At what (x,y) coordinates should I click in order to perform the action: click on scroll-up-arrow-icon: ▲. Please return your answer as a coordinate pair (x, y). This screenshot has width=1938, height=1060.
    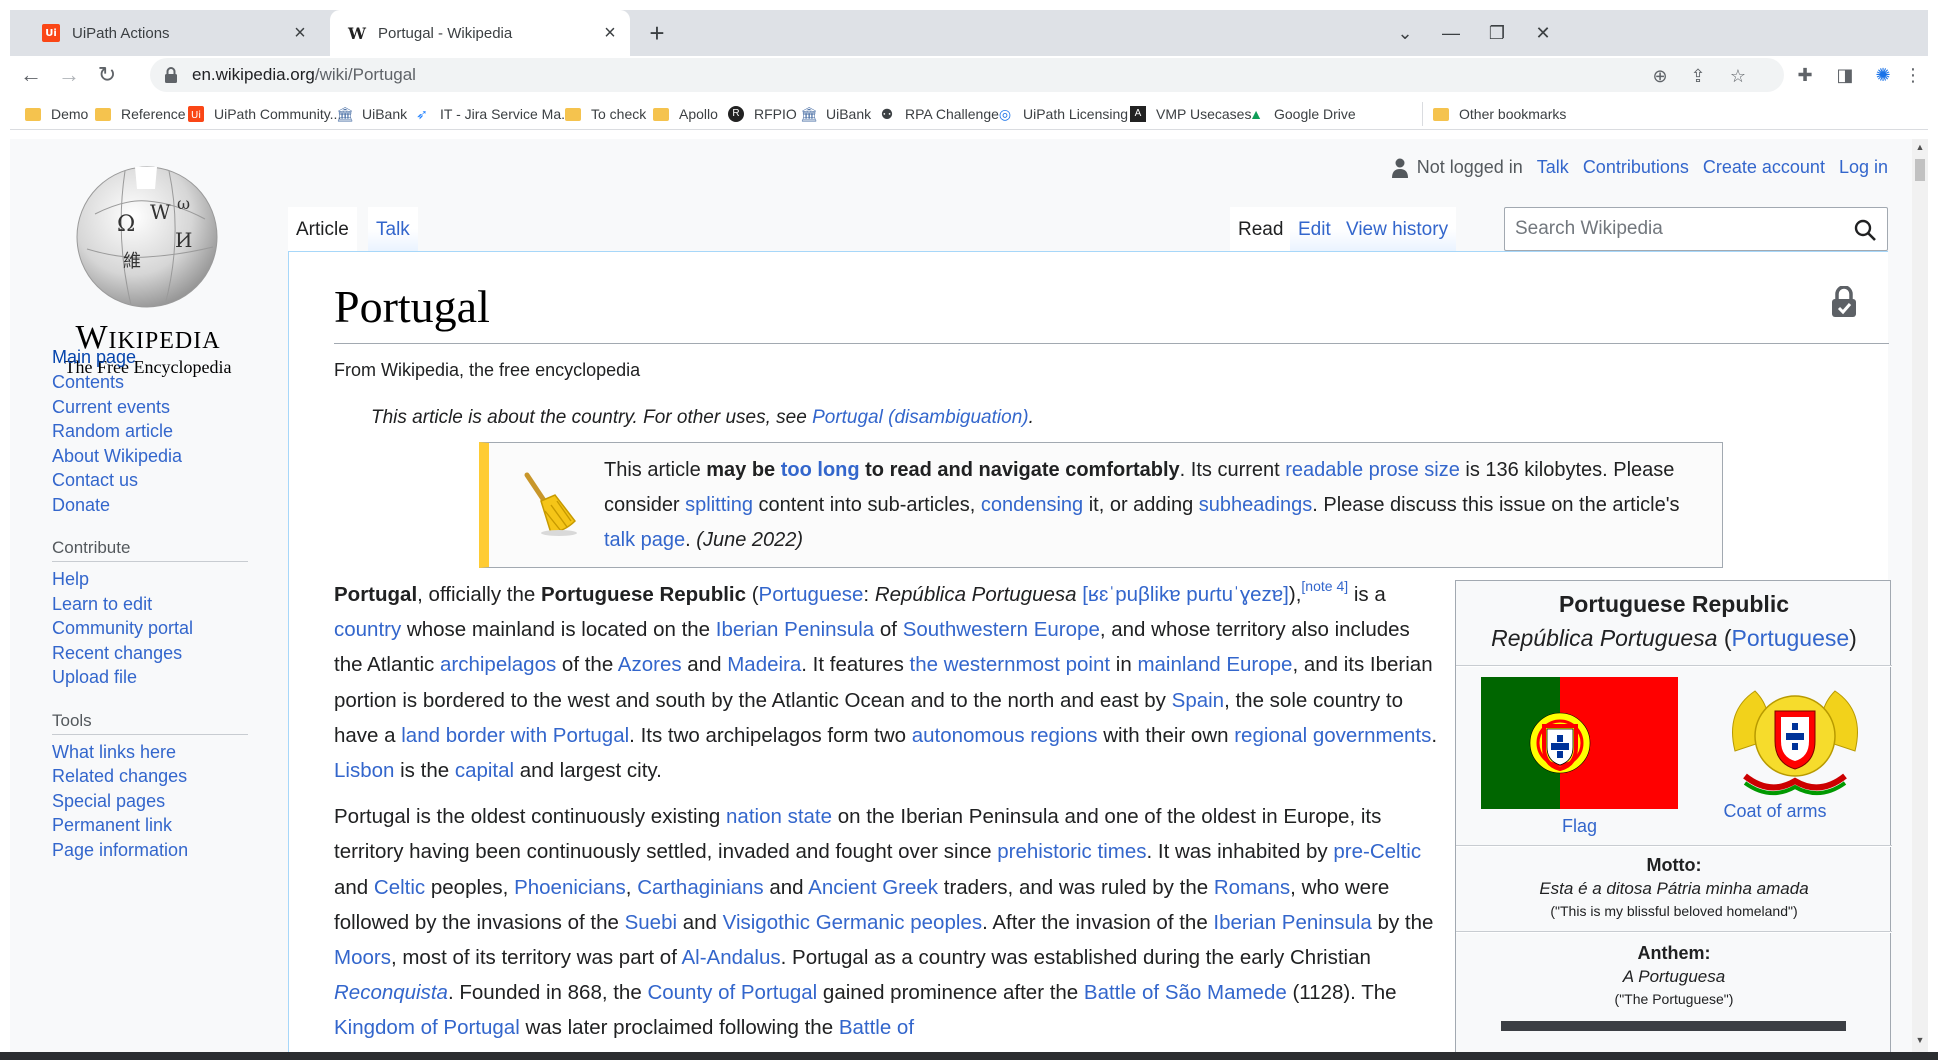
    Looking at the image, I should click on (1920, 147).